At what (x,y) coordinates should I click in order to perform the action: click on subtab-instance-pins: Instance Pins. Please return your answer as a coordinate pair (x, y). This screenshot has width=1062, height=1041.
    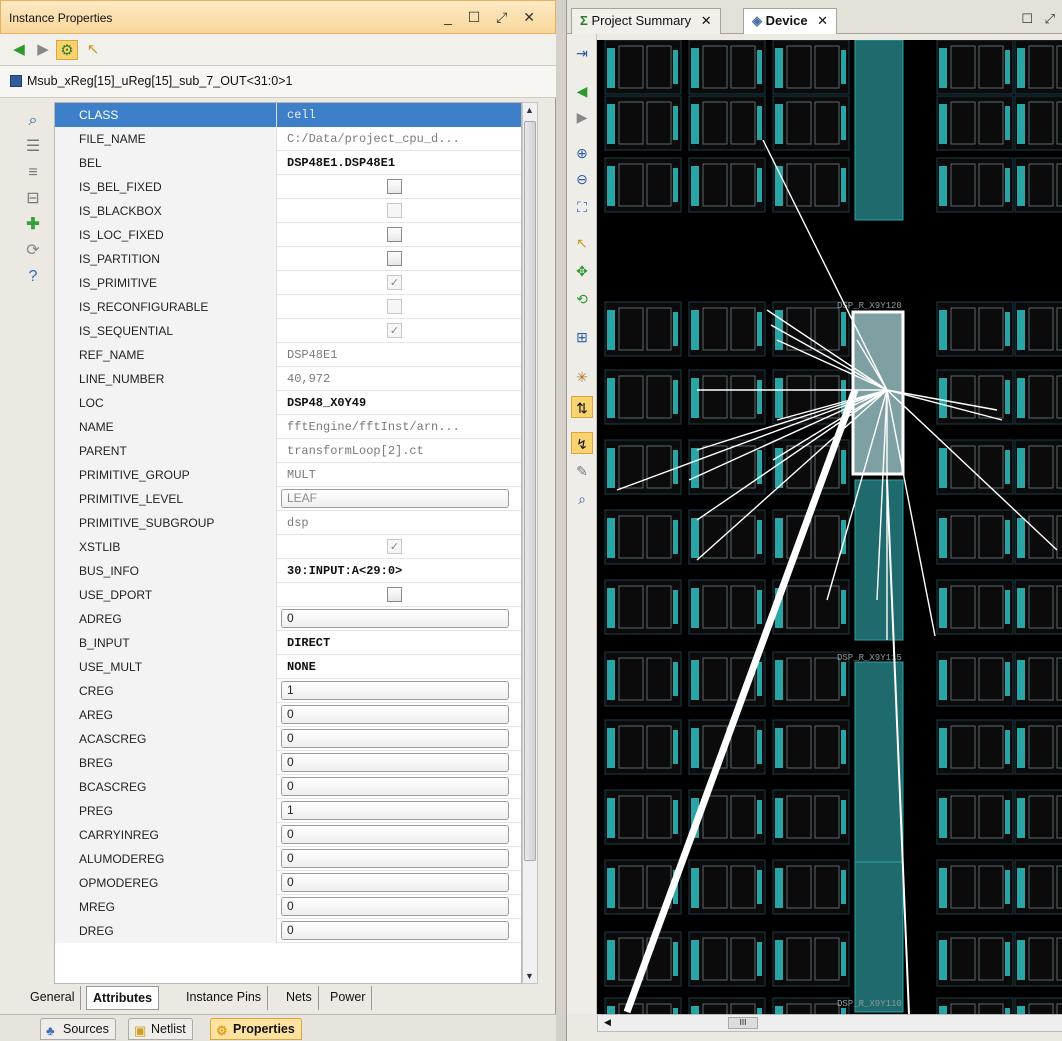
    Looking at the image, I should click on (224, 998).